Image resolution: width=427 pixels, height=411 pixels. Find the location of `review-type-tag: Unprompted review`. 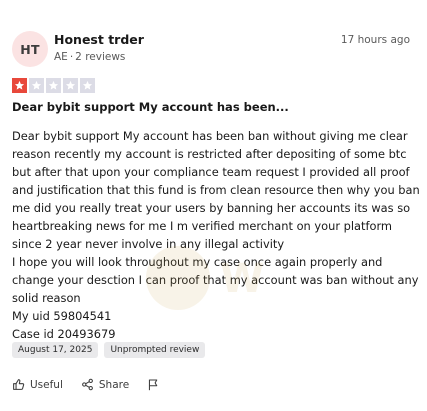

review-type-tag: Unprompted review is located at coordinates (155, 350).